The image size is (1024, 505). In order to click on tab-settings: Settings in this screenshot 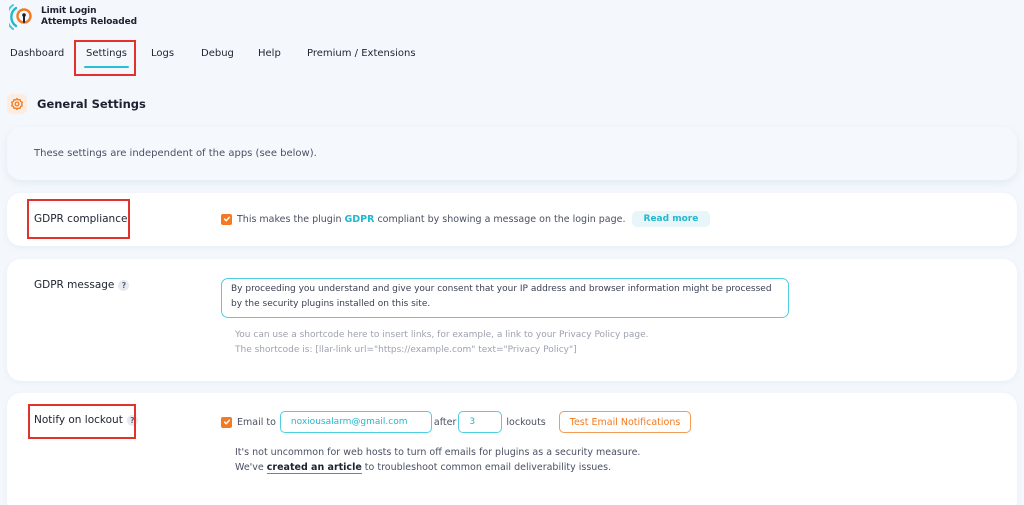, I will do `click(106, 58)`.